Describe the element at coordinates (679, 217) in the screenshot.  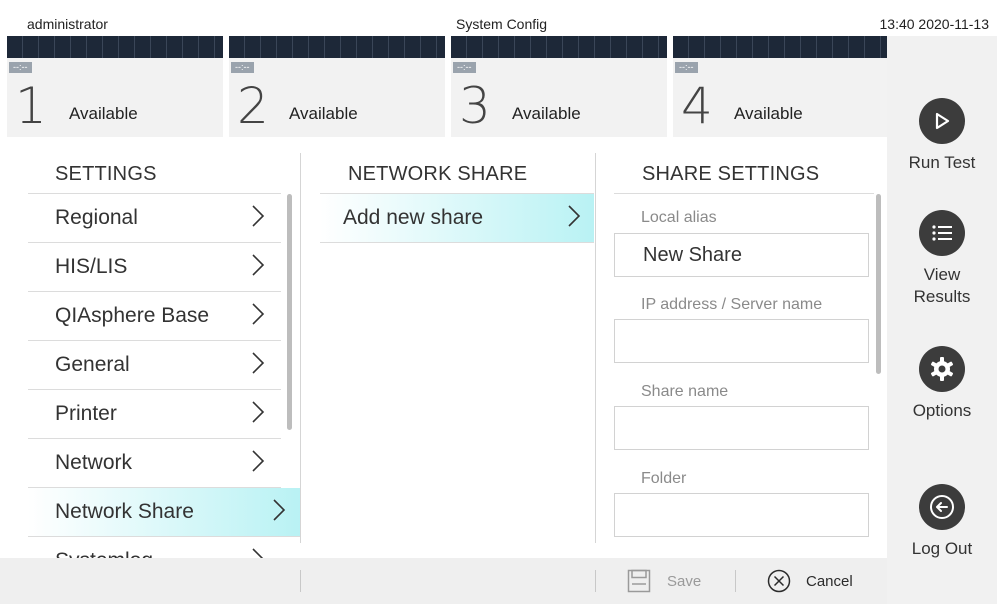
I see `local-alias-label: Local alias` at that location.